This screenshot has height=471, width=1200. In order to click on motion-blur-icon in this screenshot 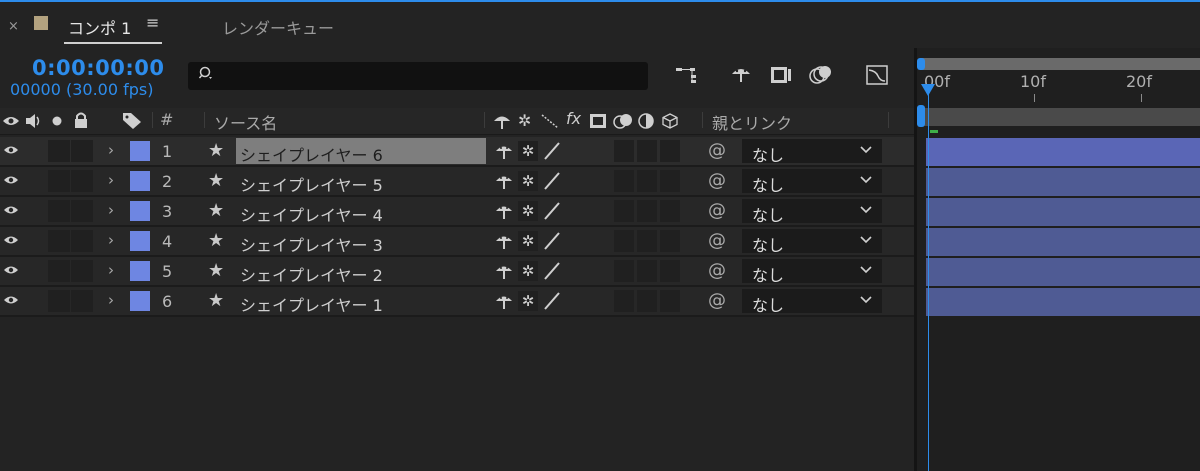, I will do `click(821, 75)`.